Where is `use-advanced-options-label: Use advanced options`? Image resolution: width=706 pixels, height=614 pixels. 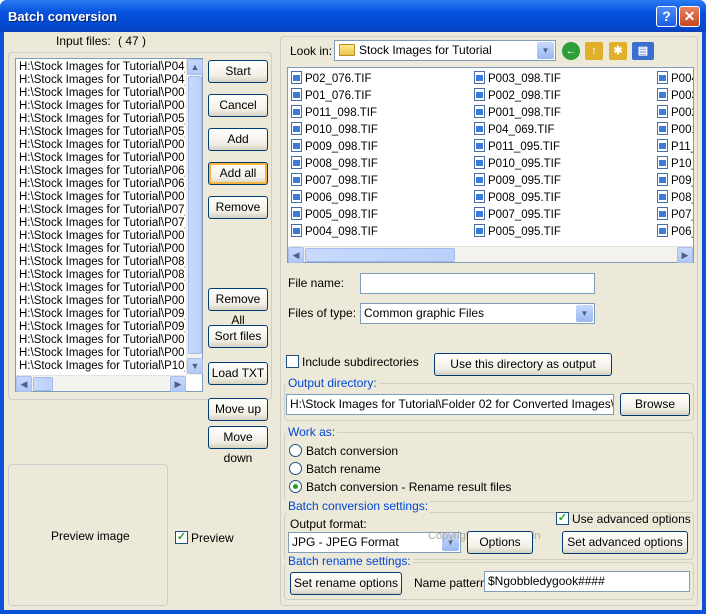 use-advanced-options-label: Use advanced options is located at coordinates (631, 519).